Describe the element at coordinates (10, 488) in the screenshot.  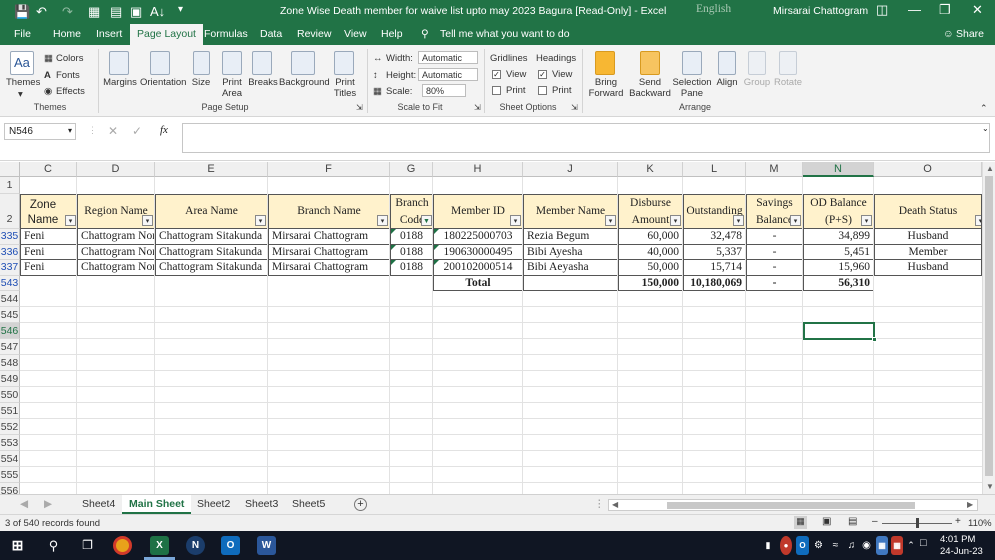
I see `row-header: 556` at that location.